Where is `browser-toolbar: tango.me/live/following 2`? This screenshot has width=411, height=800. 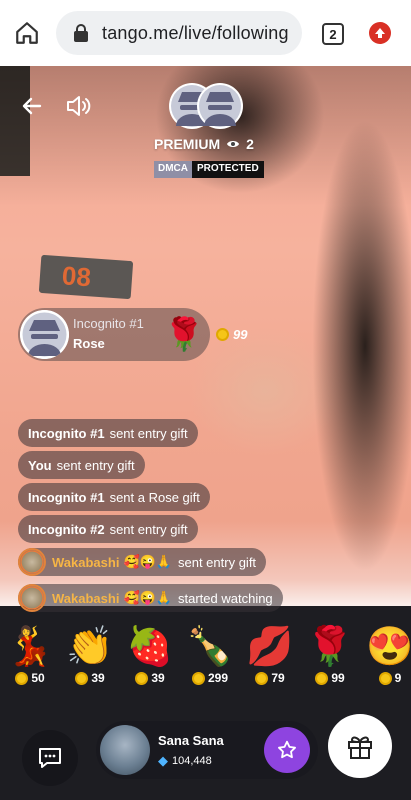
browser-toolbar: tango.me/live/following 2 is located at coordinates (205, 33).